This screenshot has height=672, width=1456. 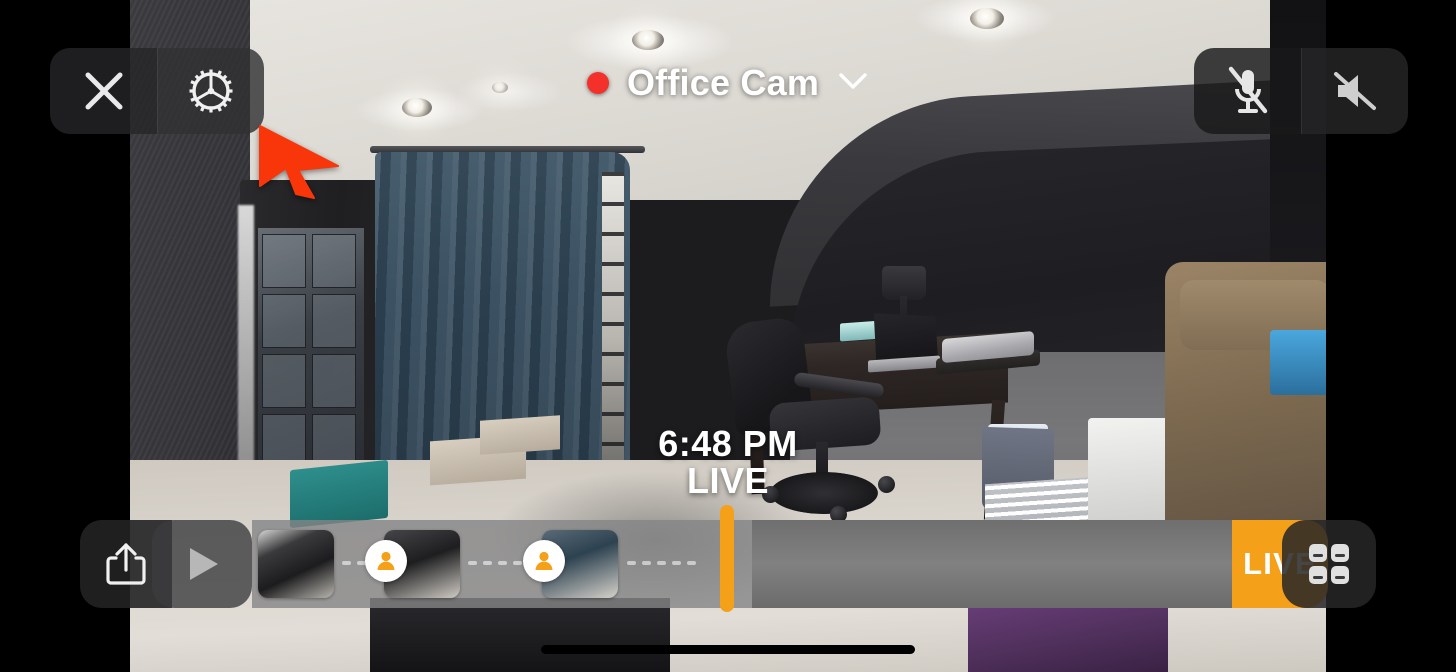 I want to click on scene-bottom-dark-object, so click(x=520, y=635).